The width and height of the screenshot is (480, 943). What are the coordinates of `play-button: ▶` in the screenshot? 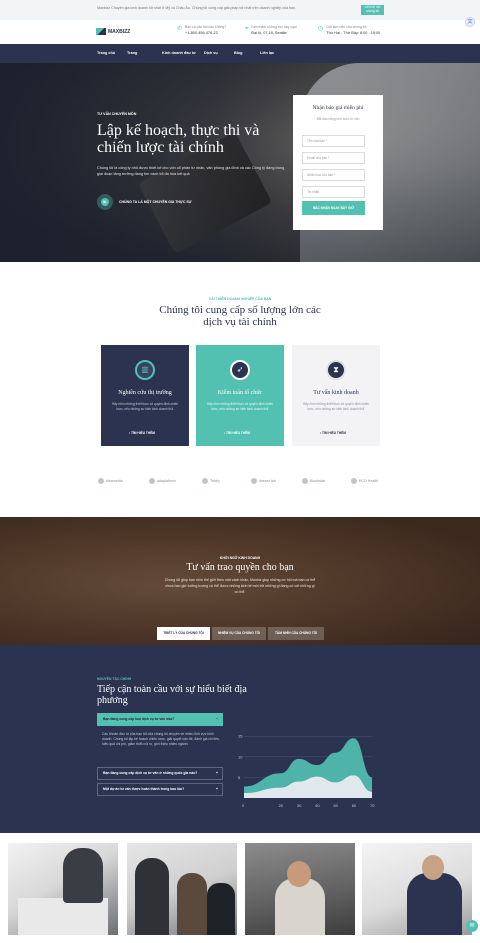 It's located at (105, 202).